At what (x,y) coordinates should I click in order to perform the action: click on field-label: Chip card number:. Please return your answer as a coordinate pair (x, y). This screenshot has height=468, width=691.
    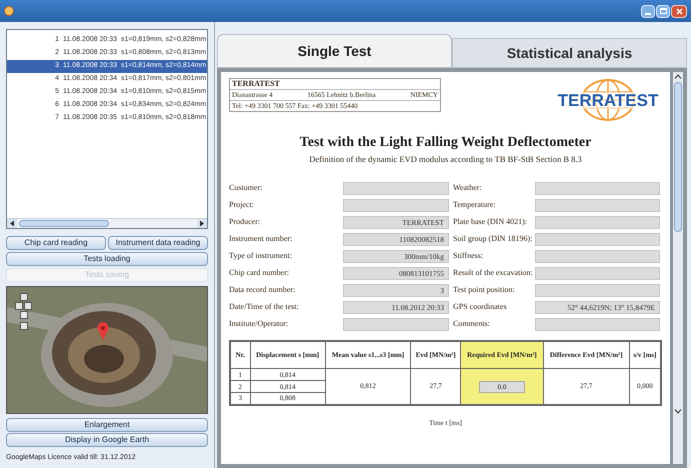
    Looking at the image, I should click on (259, 273).